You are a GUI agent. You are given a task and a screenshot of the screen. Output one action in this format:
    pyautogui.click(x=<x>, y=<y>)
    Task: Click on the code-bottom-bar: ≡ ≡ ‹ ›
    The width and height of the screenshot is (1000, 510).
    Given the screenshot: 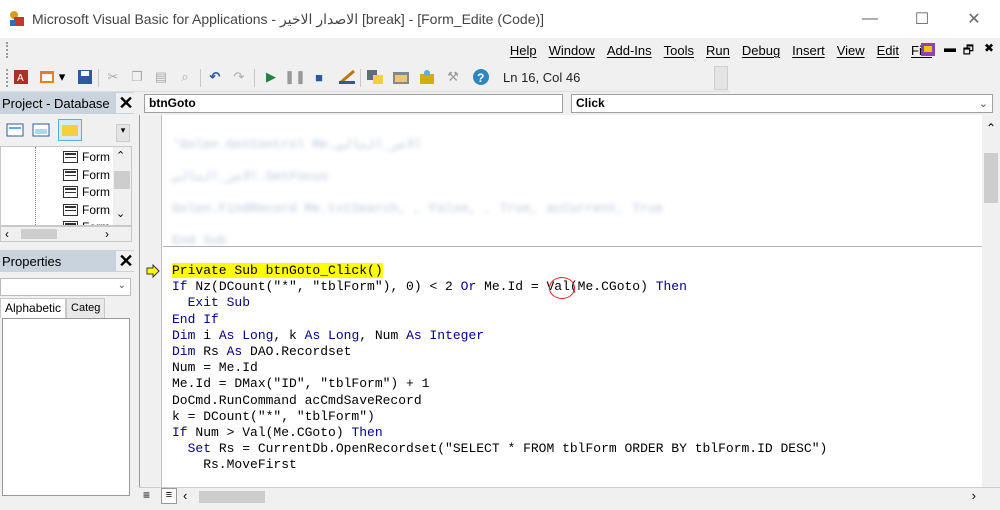 What is the action you would take?
    pyautogui.click(x=569, y=496)
    